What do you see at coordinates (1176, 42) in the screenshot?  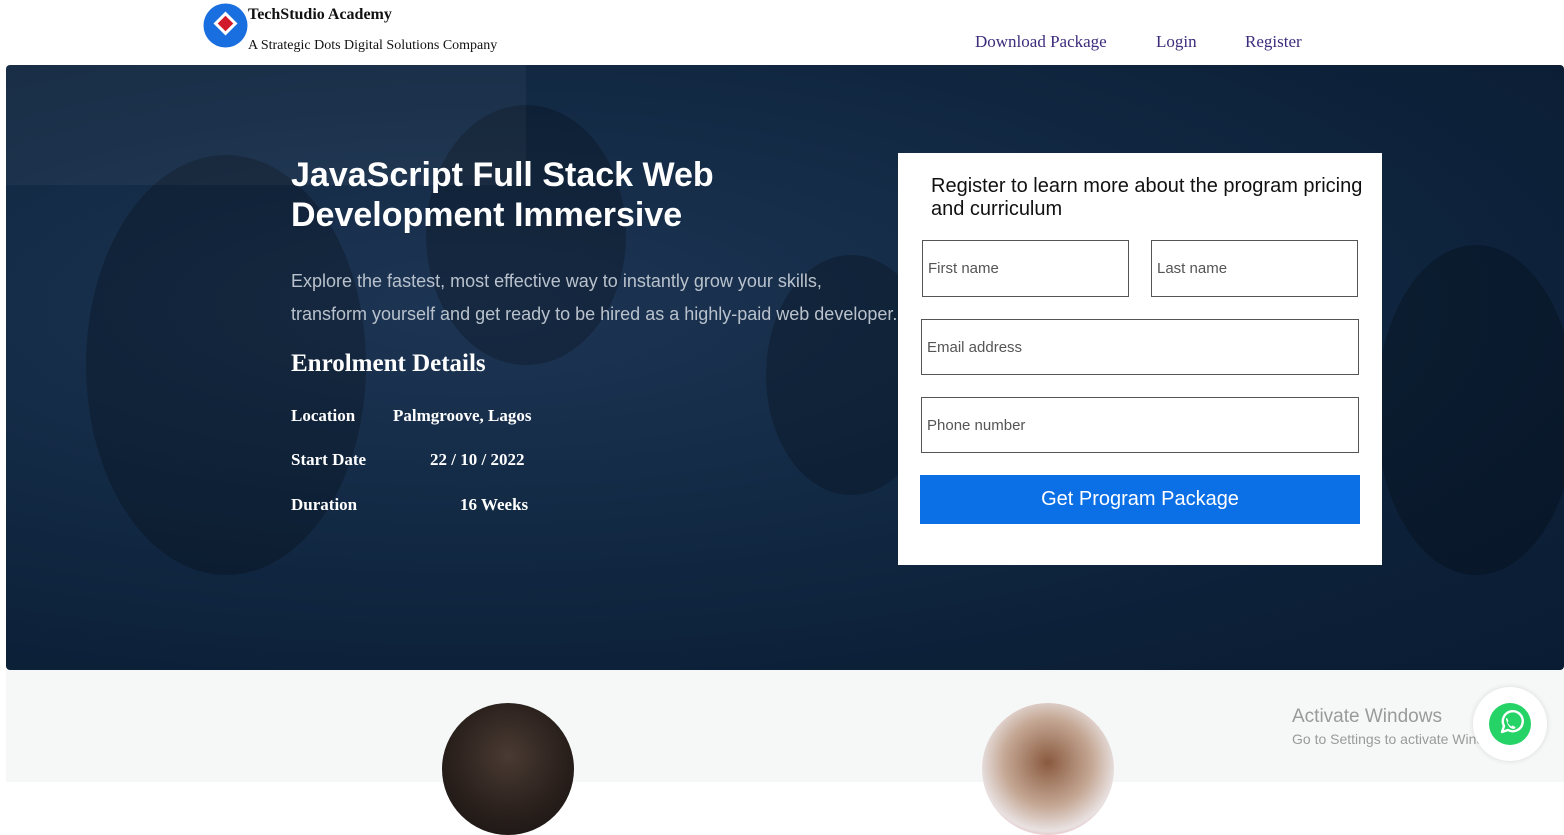 I see `nav-login: Login` at bounding box center [1176, 42].